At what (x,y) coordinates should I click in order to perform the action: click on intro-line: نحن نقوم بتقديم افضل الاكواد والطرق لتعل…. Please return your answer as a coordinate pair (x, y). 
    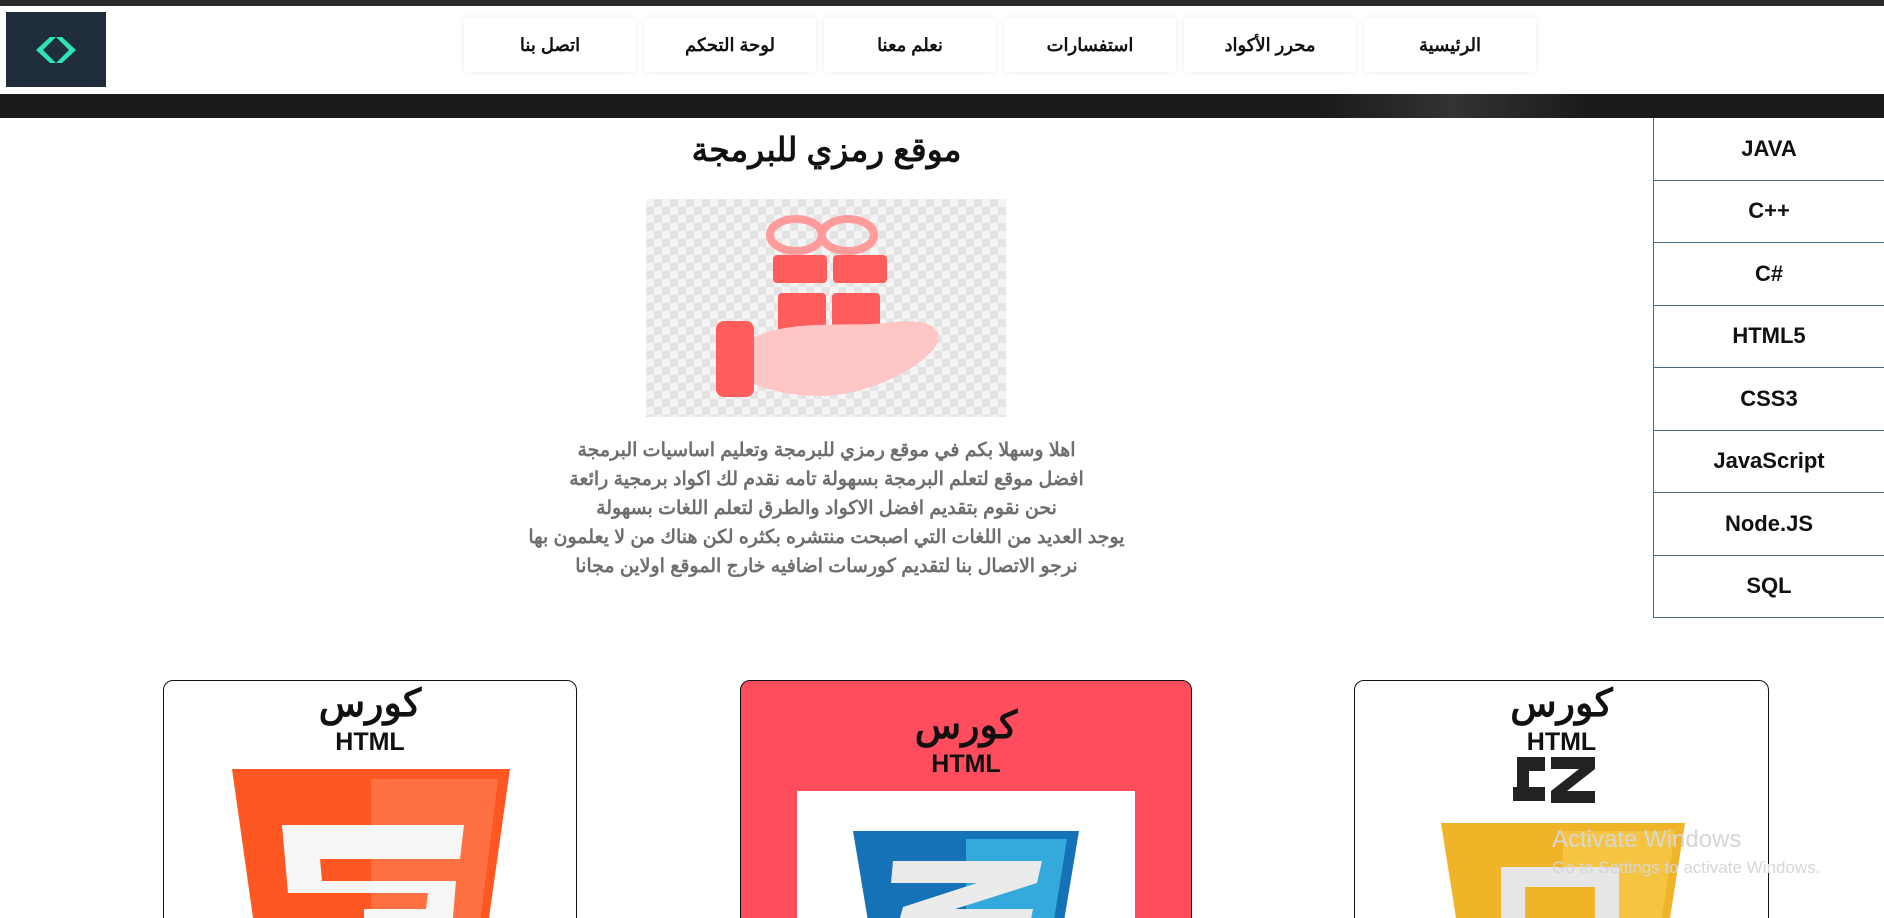
    Looking at the image, I should click on (826, 508).